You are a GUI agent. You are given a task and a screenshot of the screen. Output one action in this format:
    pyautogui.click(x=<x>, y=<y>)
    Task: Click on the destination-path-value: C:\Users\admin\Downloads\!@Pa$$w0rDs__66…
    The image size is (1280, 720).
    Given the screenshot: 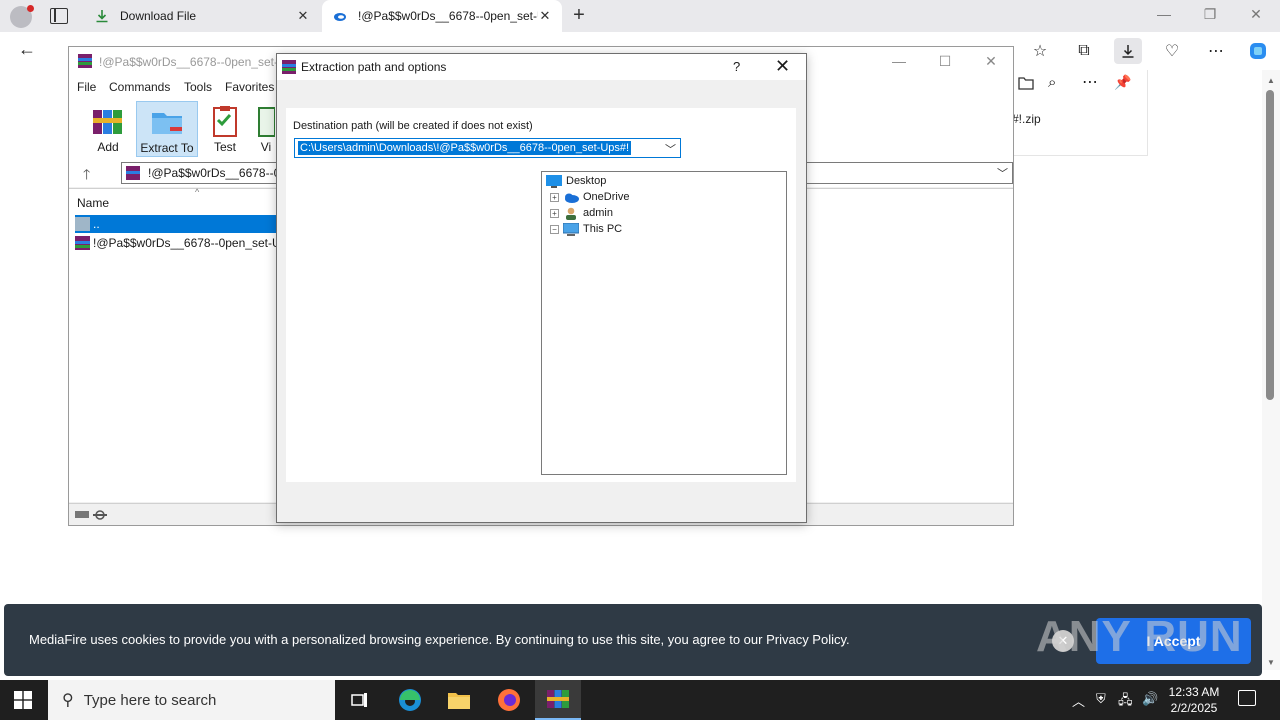 What is the action you would take?
    pyautogui.click(x=465, y=148)
    